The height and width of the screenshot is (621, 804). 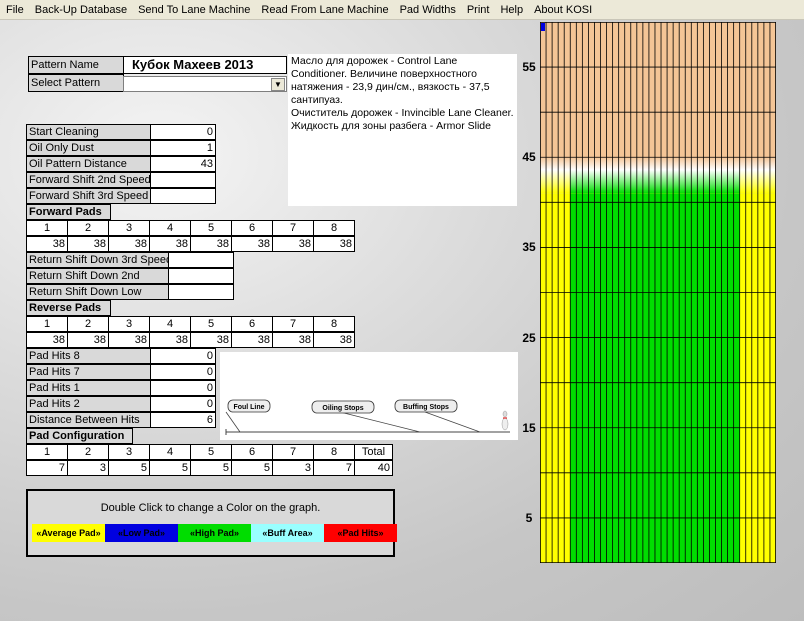 What do you see at coordinates (334, 244) in the screenshot?
I see `forward-pads-value-8: 38` at bounding box center [334, 244].